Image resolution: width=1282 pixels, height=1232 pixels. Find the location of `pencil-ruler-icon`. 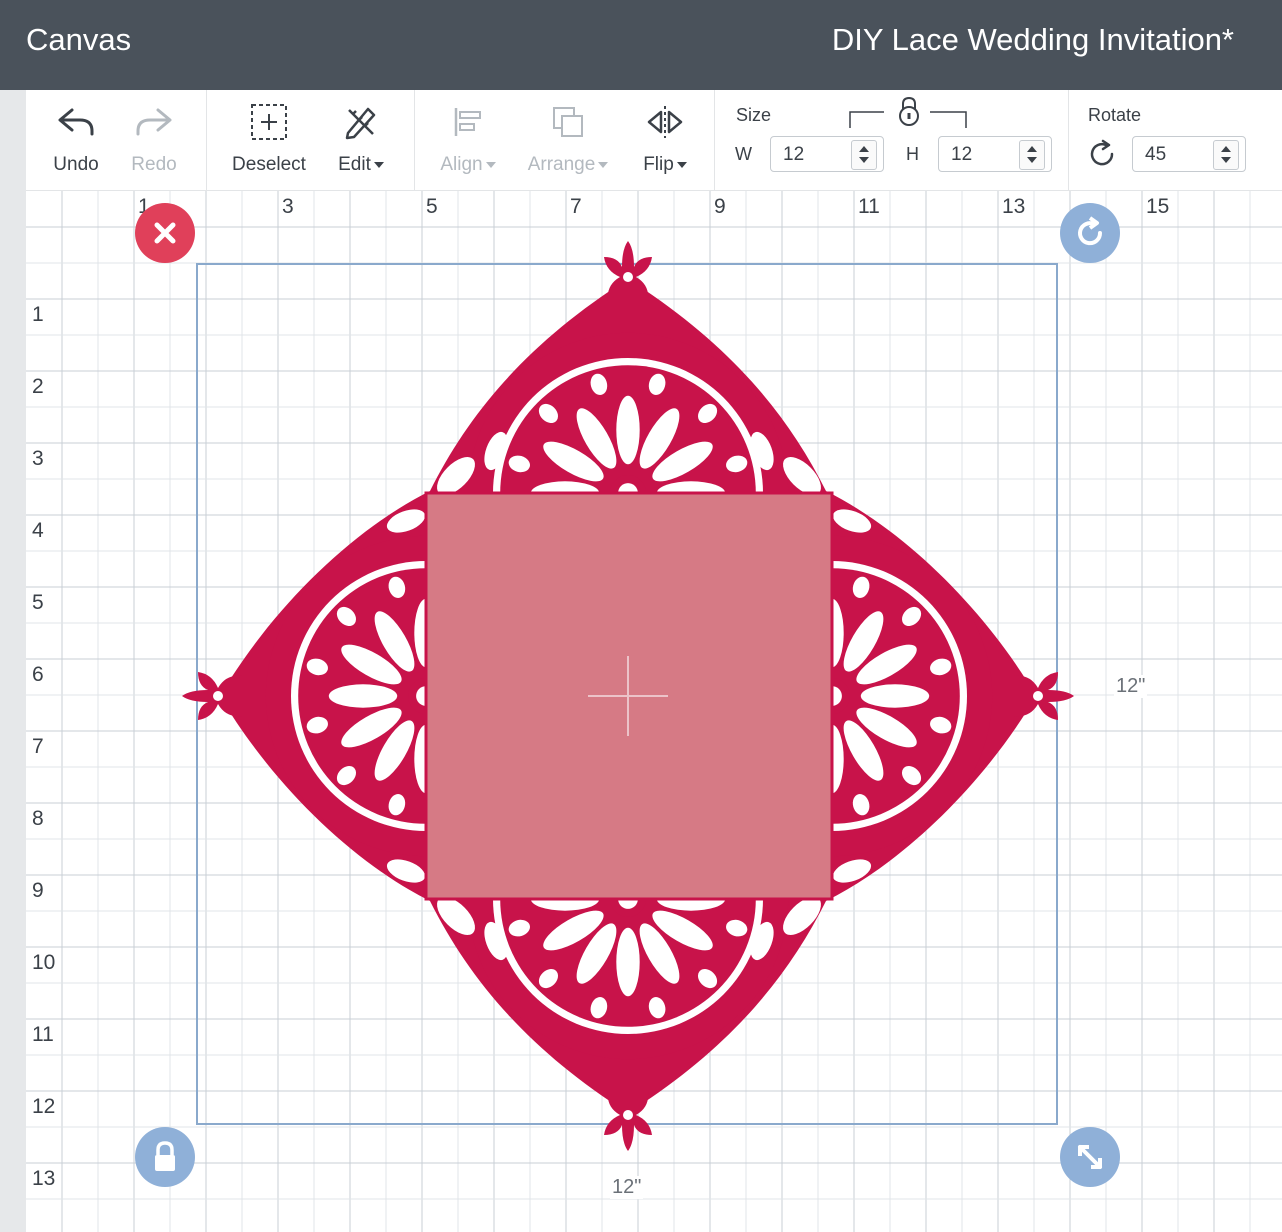

pencil-ruler-icon is located at coordinates (360, 123).